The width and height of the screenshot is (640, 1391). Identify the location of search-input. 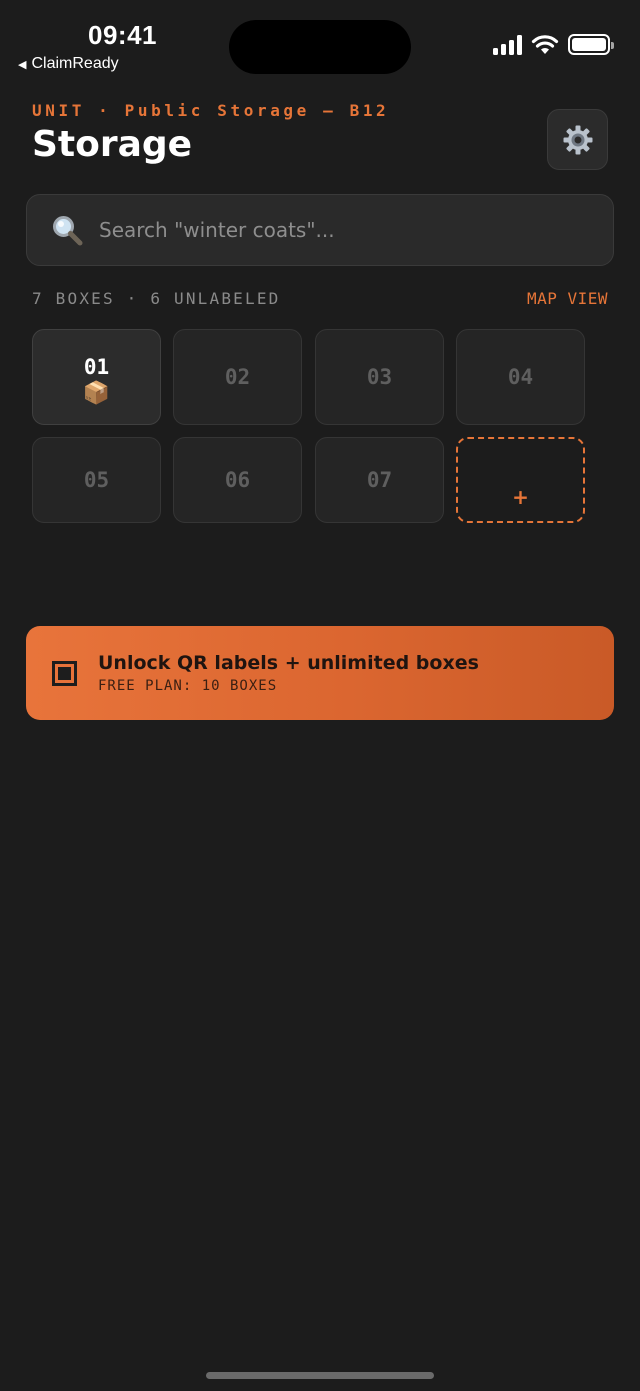
(334, 230).